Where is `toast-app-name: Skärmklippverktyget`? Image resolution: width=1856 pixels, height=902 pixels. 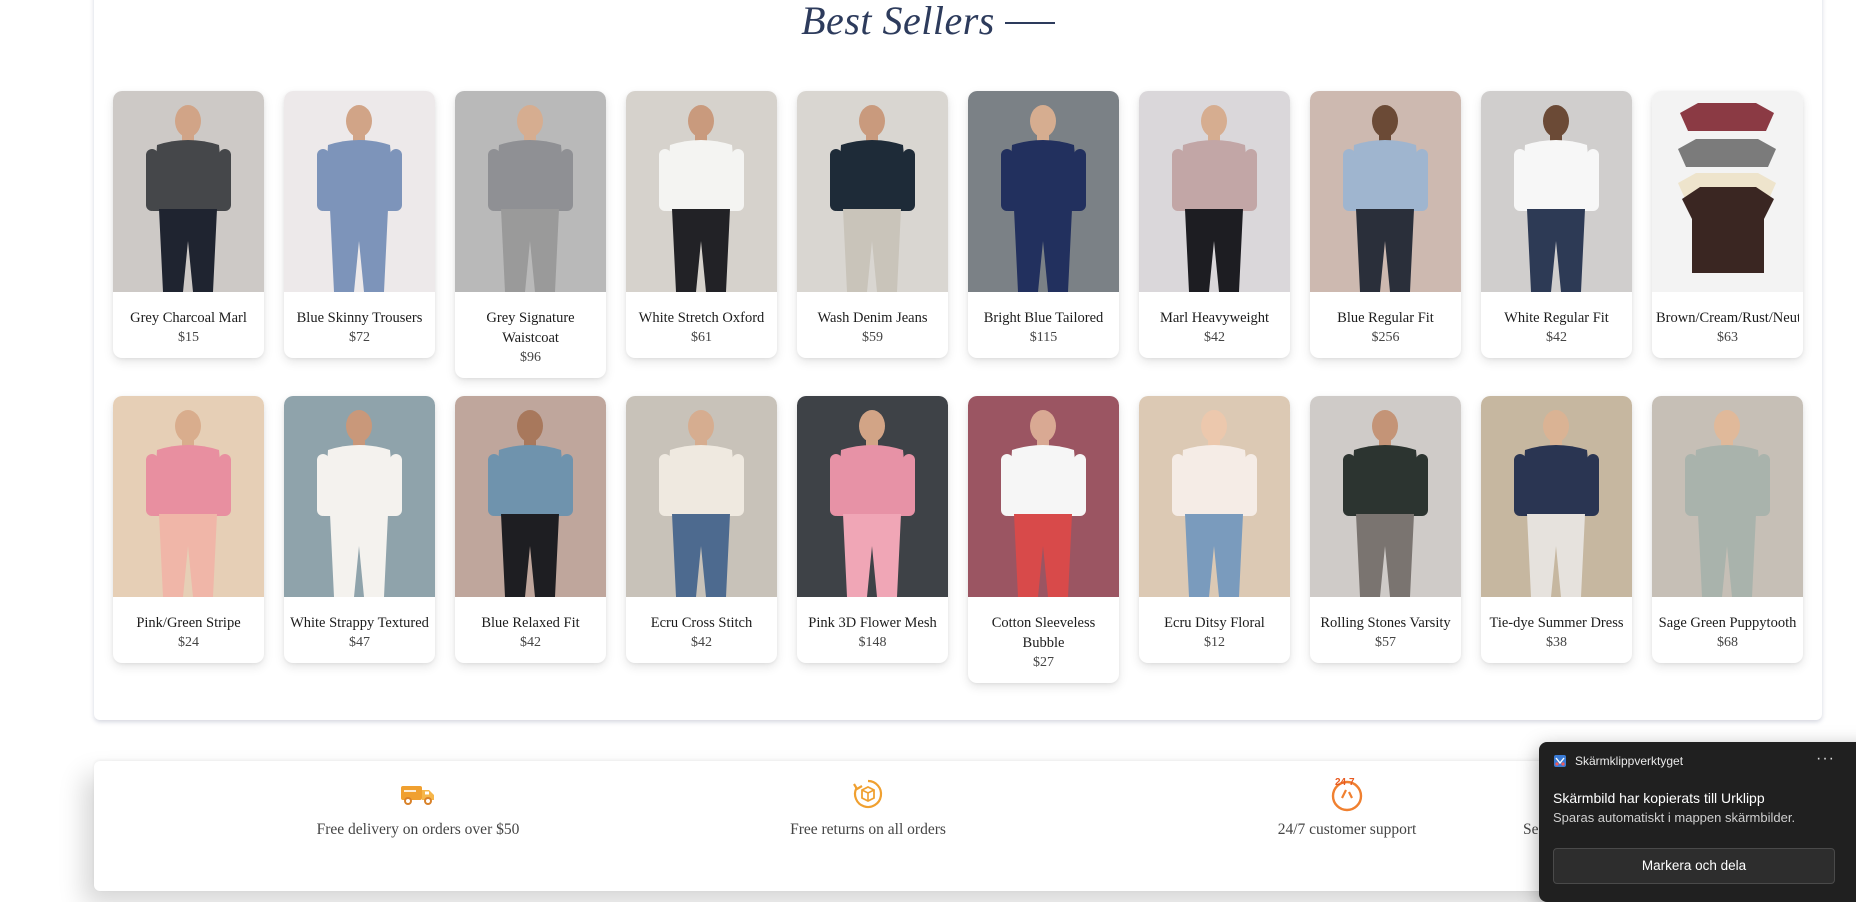
toast-app-name: Skärmklippverktyget is located at coordinates (1629, 761).